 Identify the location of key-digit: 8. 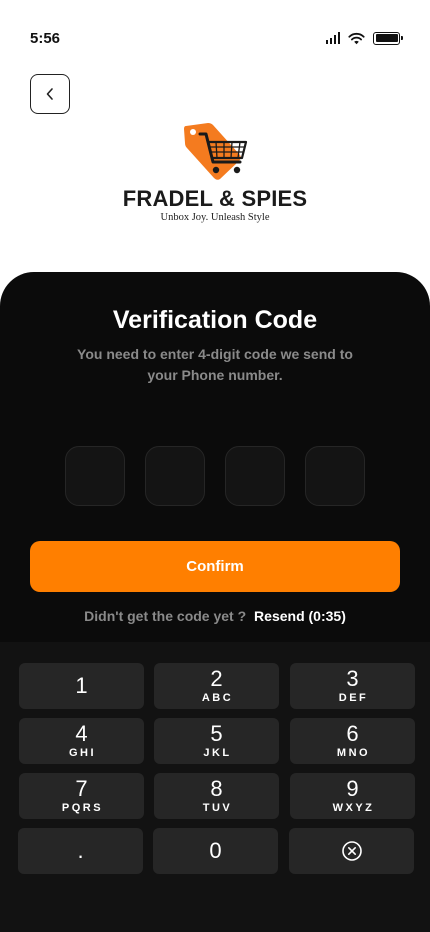
(216, 788).